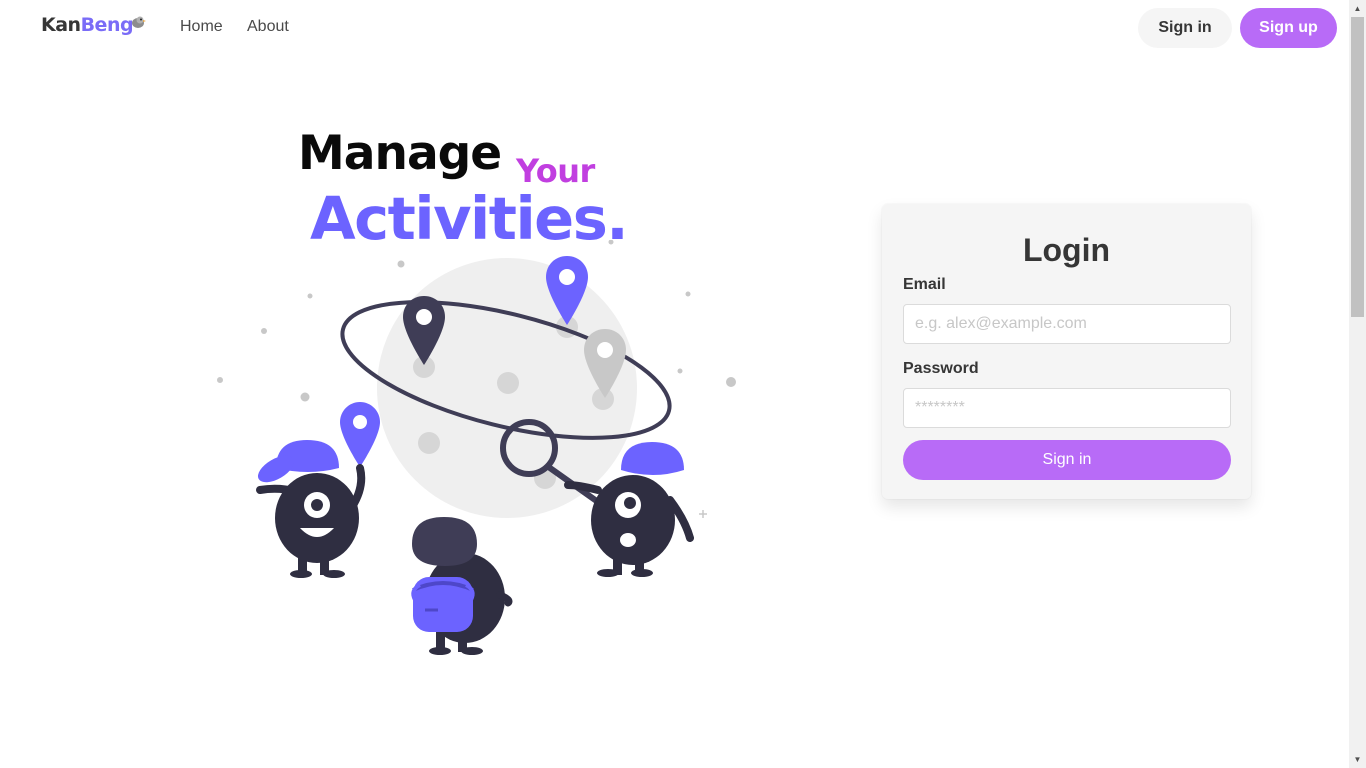  What do you see at coordinates (1066, 351) in the screenshot?
I see `login-card: Login Email Password Sign in` at bounding box center [1066, 351].